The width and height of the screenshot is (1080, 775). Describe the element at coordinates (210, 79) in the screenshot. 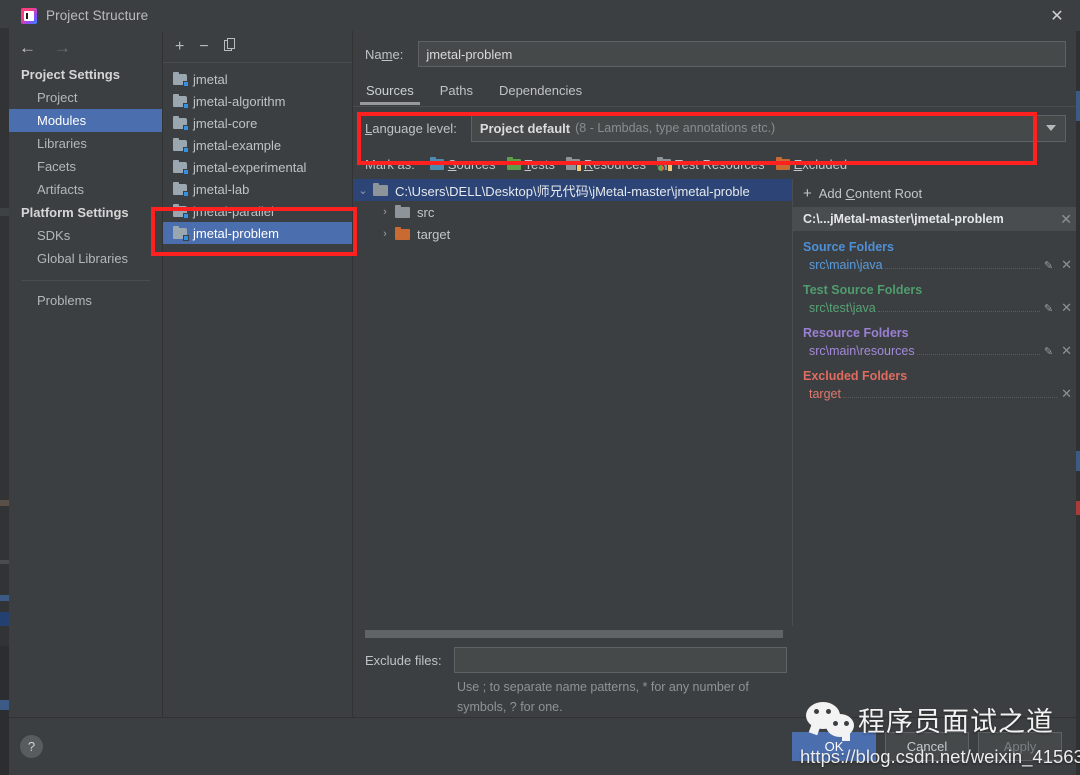

I see `module-label: jmetal` at that location.